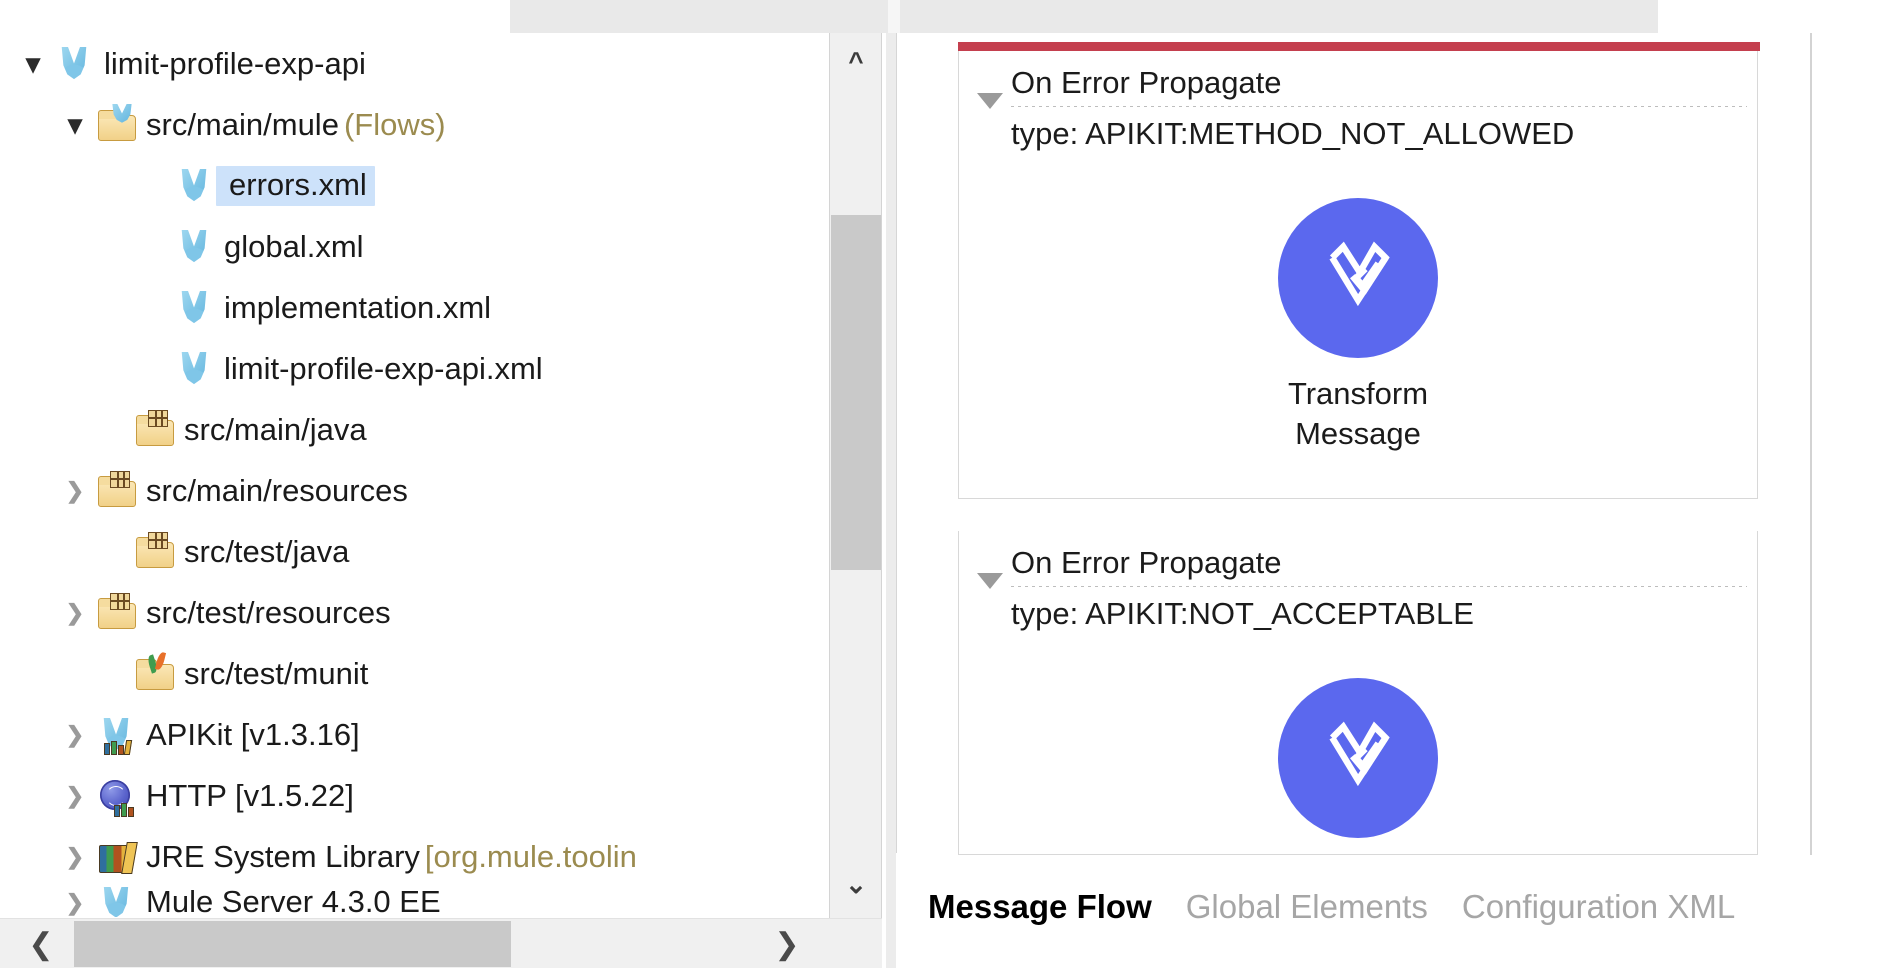 This screenshot has height=968, width=1900. I want to click on tree-item-label: global.xml, so click(294, 246).